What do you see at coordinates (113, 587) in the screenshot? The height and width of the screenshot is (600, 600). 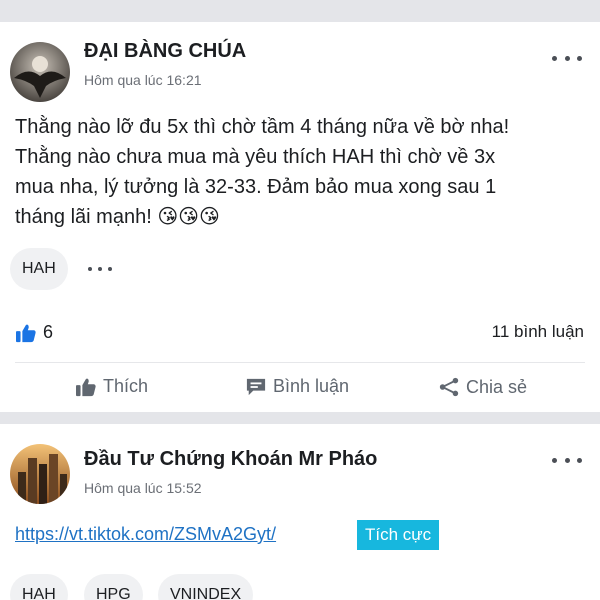 I see `stock-tag: HPG` at bounding box center [113, 587].